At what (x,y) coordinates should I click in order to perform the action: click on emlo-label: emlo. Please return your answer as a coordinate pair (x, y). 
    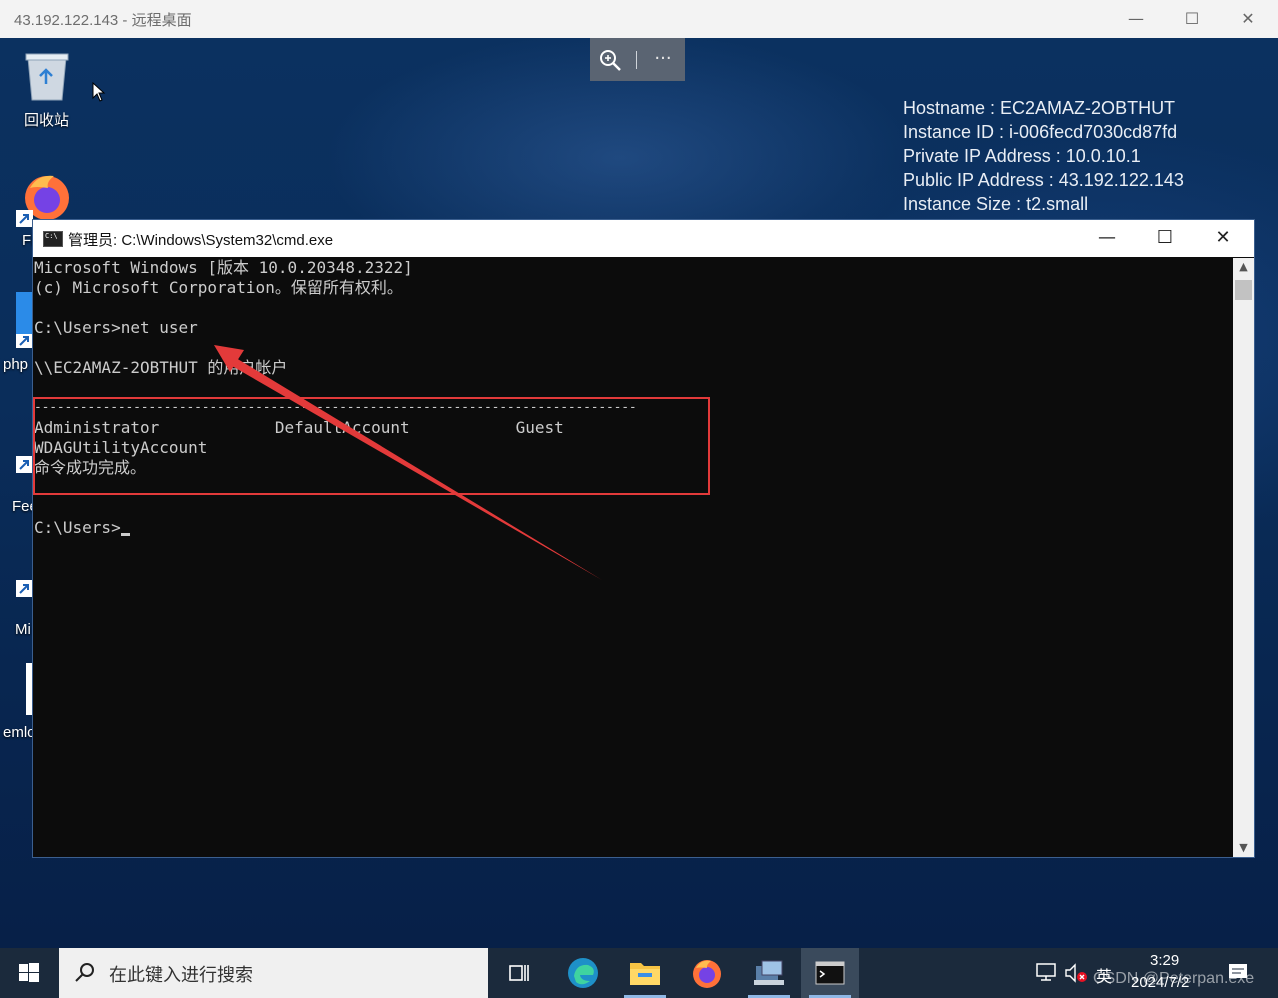
    Looking at the image, I should click on (19, 732).